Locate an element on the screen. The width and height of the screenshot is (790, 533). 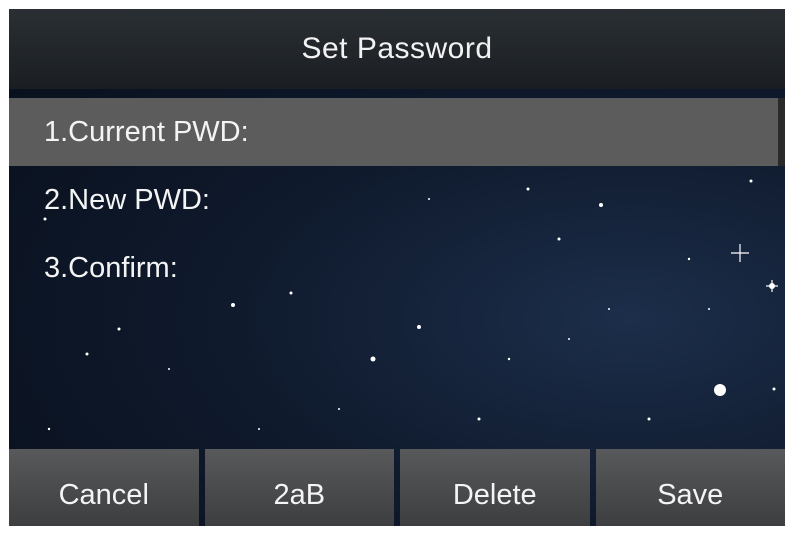
menu-item-label: 2.New PWD: is located at coordinates (127, 199).